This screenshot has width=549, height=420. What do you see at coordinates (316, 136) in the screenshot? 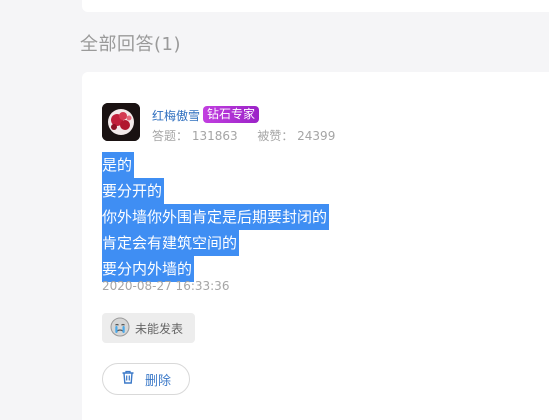
I see `likes-count: 24399` at bounding box center [316, 136].